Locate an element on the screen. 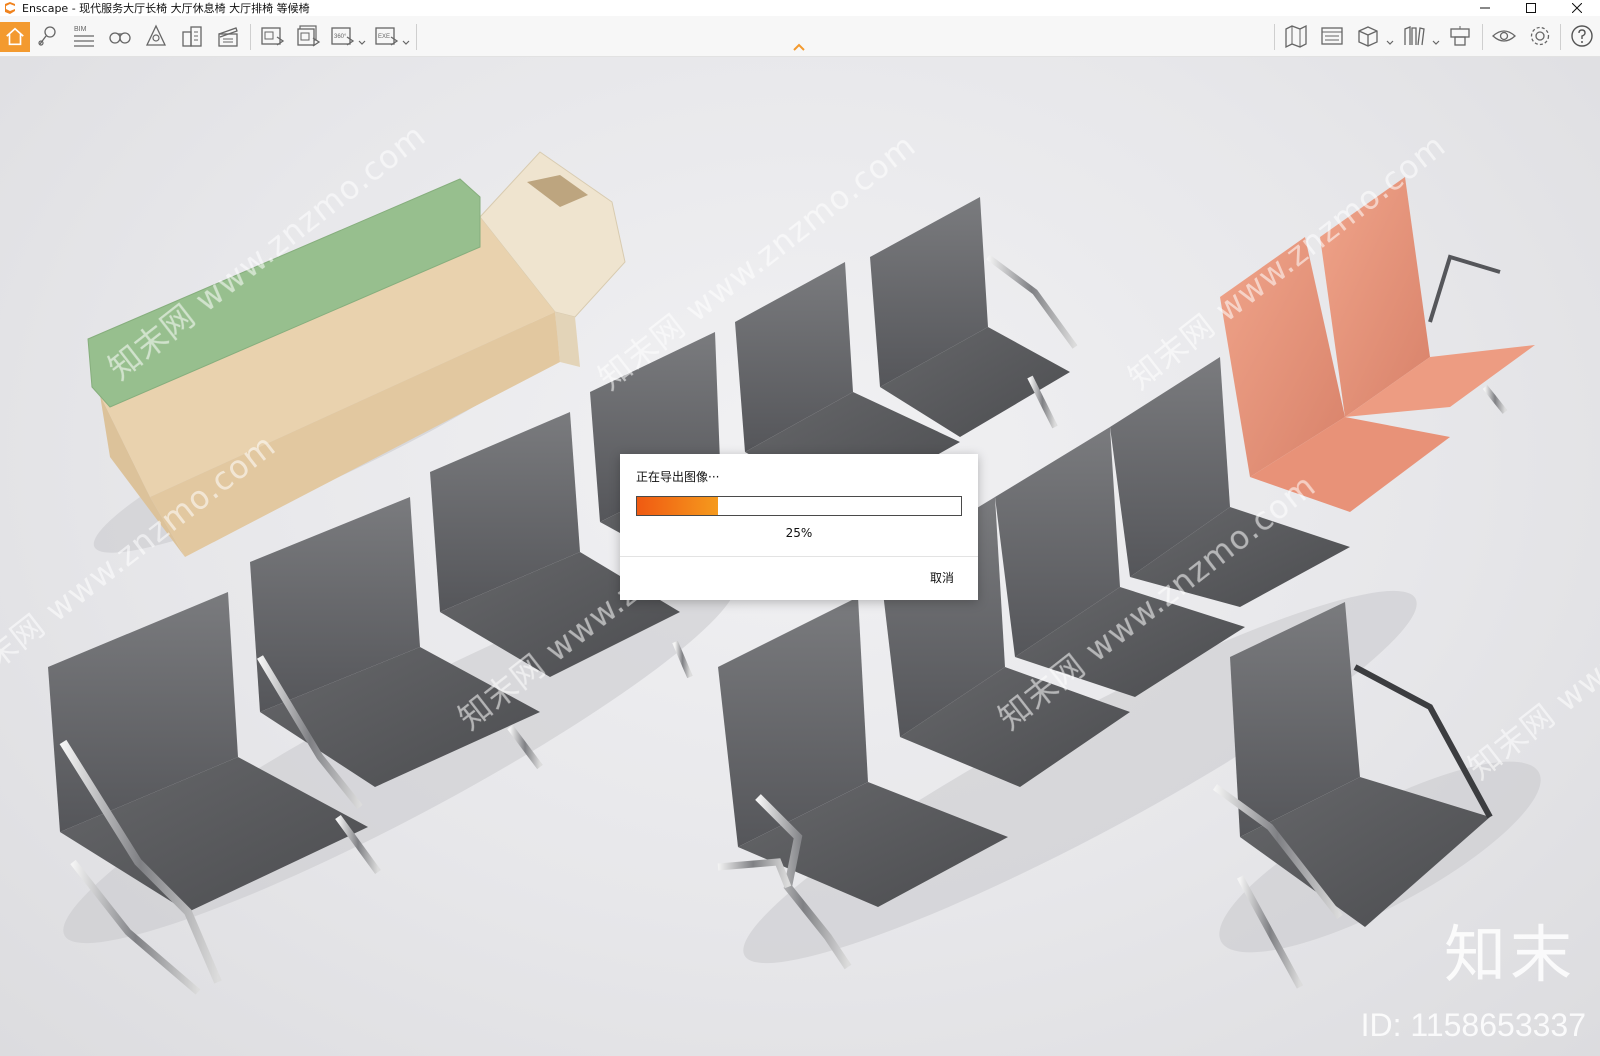 The width and height of the screenshot is (1600, 1056). svg-text: EXE is located at coordinates (384, 37).